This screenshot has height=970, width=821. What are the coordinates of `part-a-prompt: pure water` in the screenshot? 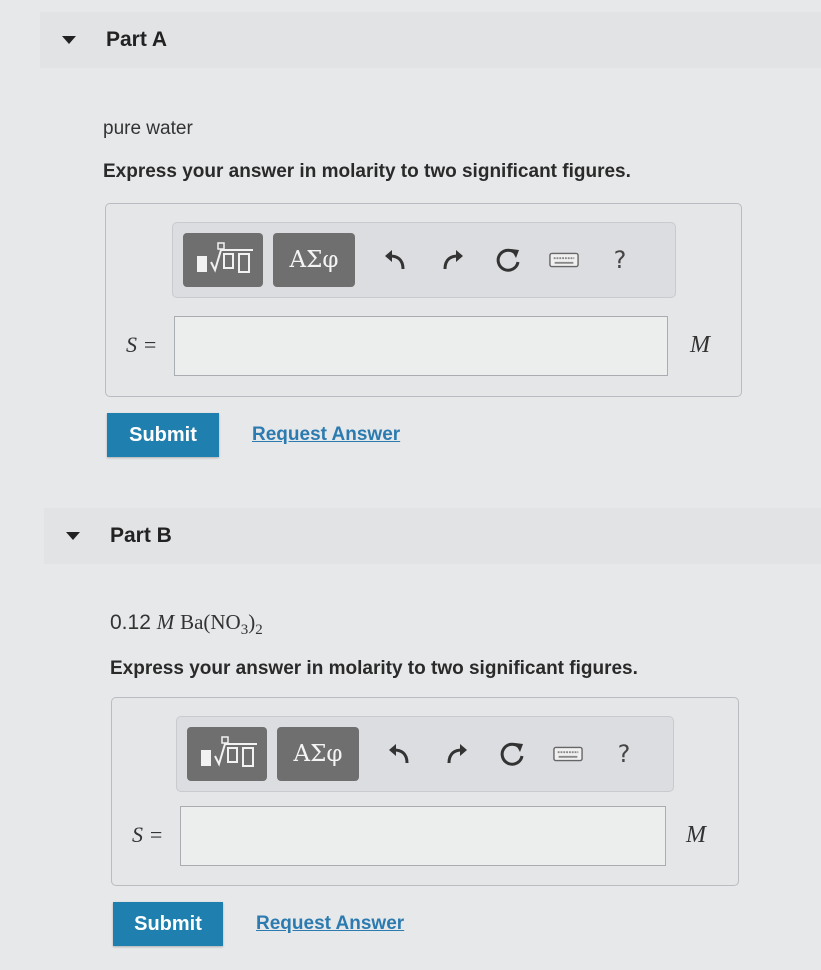 It's located at (148, 128).